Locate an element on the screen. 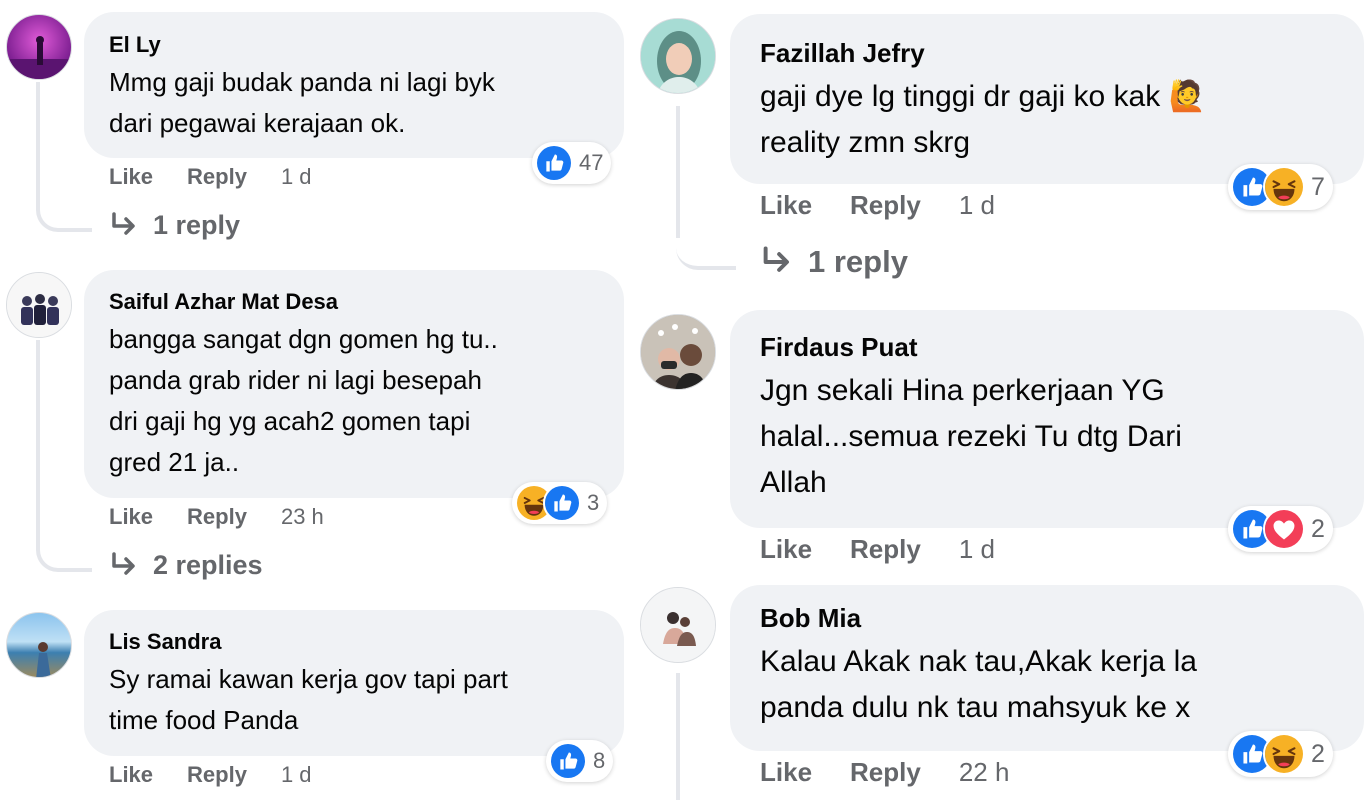 The width and height of the screenshot is (1364, 800). reaction-count: 3 is located at coordinates (593, 502).